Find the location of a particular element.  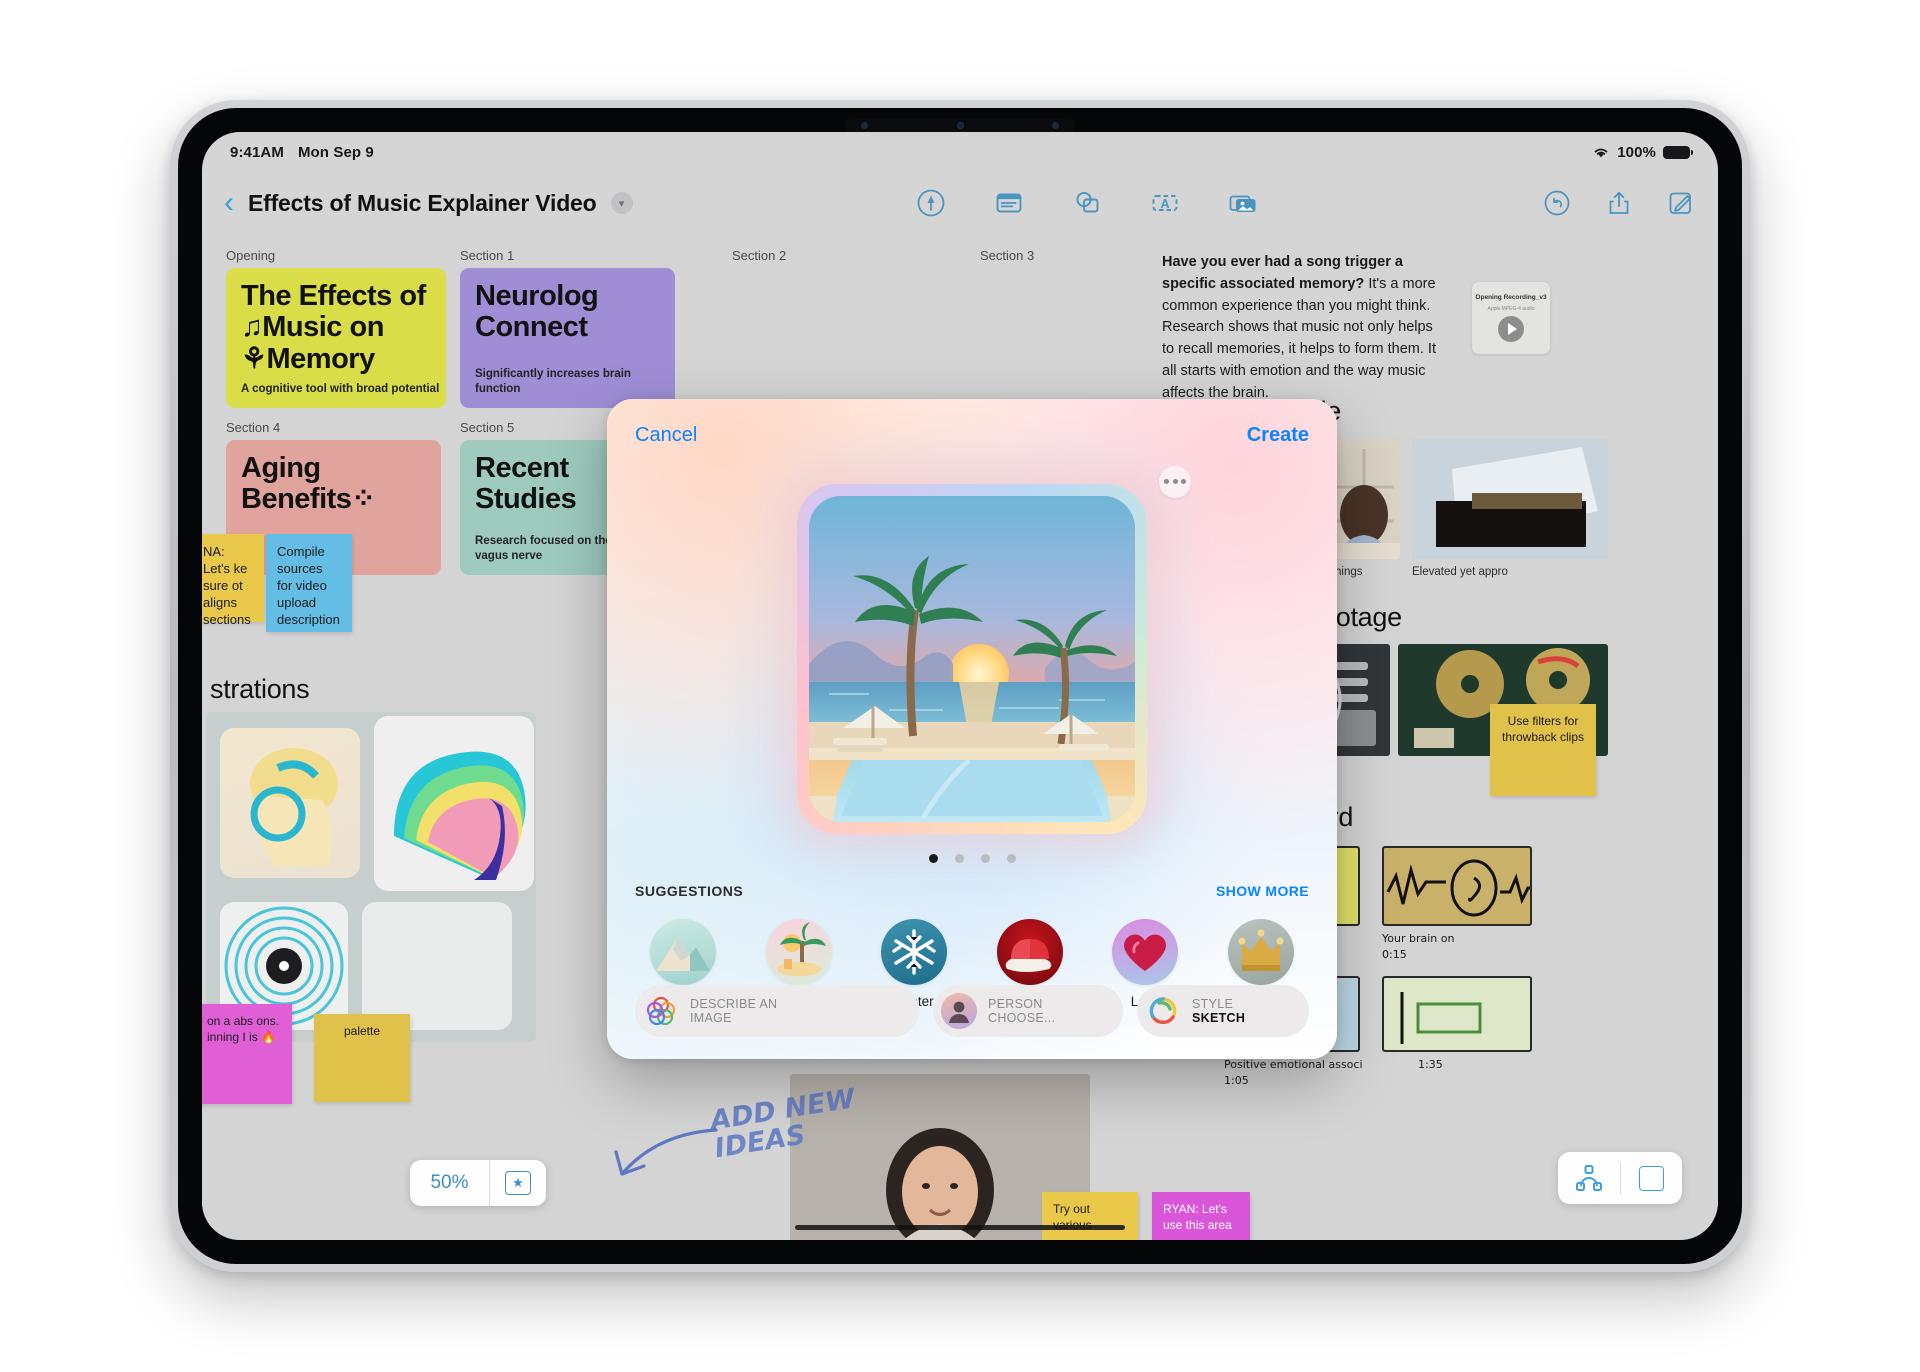

create-button: Create is located at coordinates (1278, 435).